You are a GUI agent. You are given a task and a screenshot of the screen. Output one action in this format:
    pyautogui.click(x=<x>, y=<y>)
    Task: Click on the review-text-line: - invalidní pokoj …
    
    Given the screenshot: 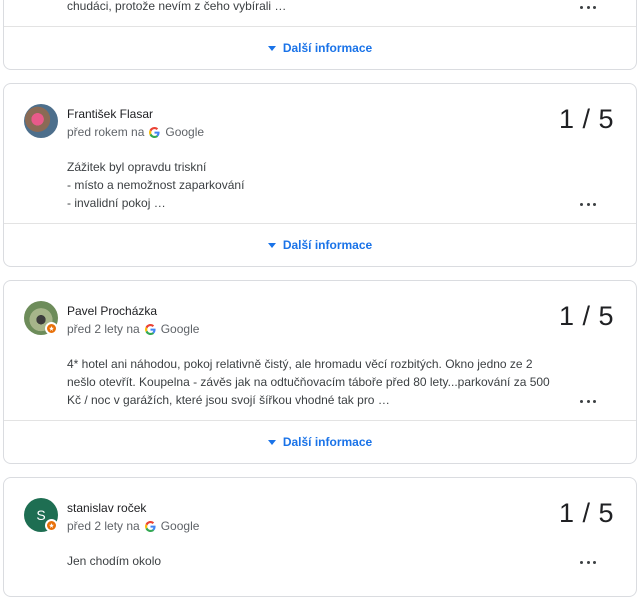 What is the action you would take?
    pyautogui.click(x=116, y=203)
    